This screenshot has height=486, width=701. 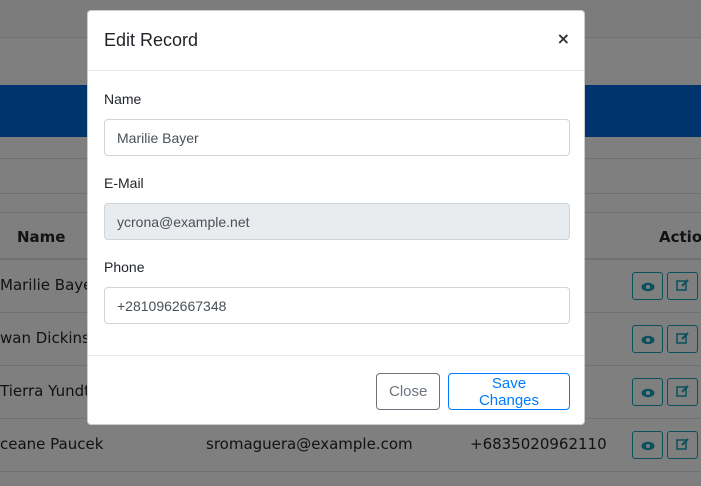 I want to click on close-icon: ×, so click(x=563, y=39).